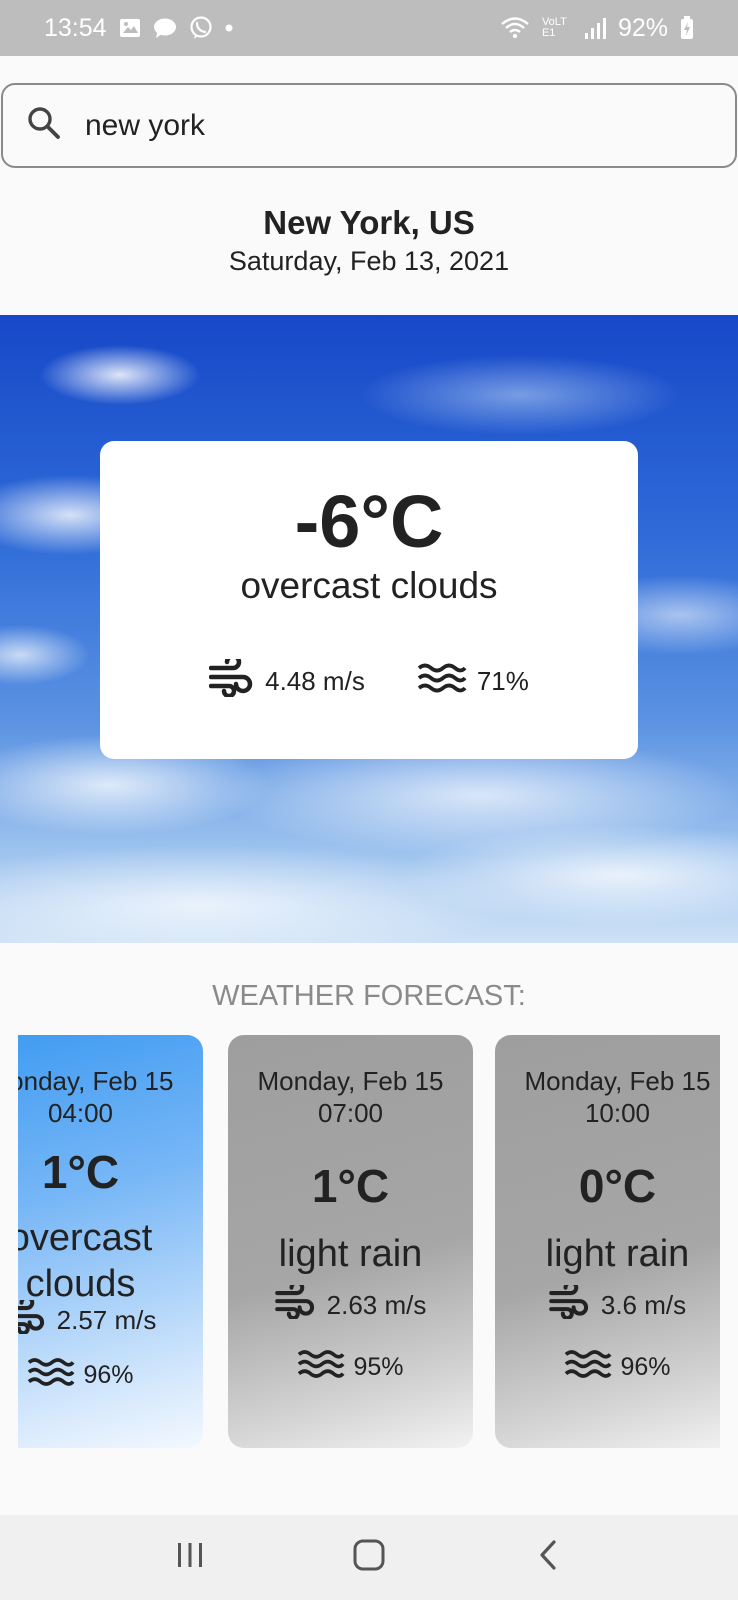 The height and width of the screenshot is (1600, 738). I want to click on signal-icon, so click(595, 28).